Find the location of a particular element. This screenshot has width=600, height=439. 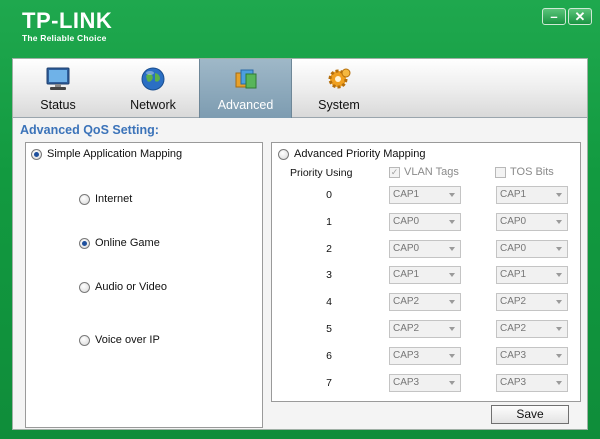

tab-bar: Status Network Advanced System is located at coordinates (300, 88).